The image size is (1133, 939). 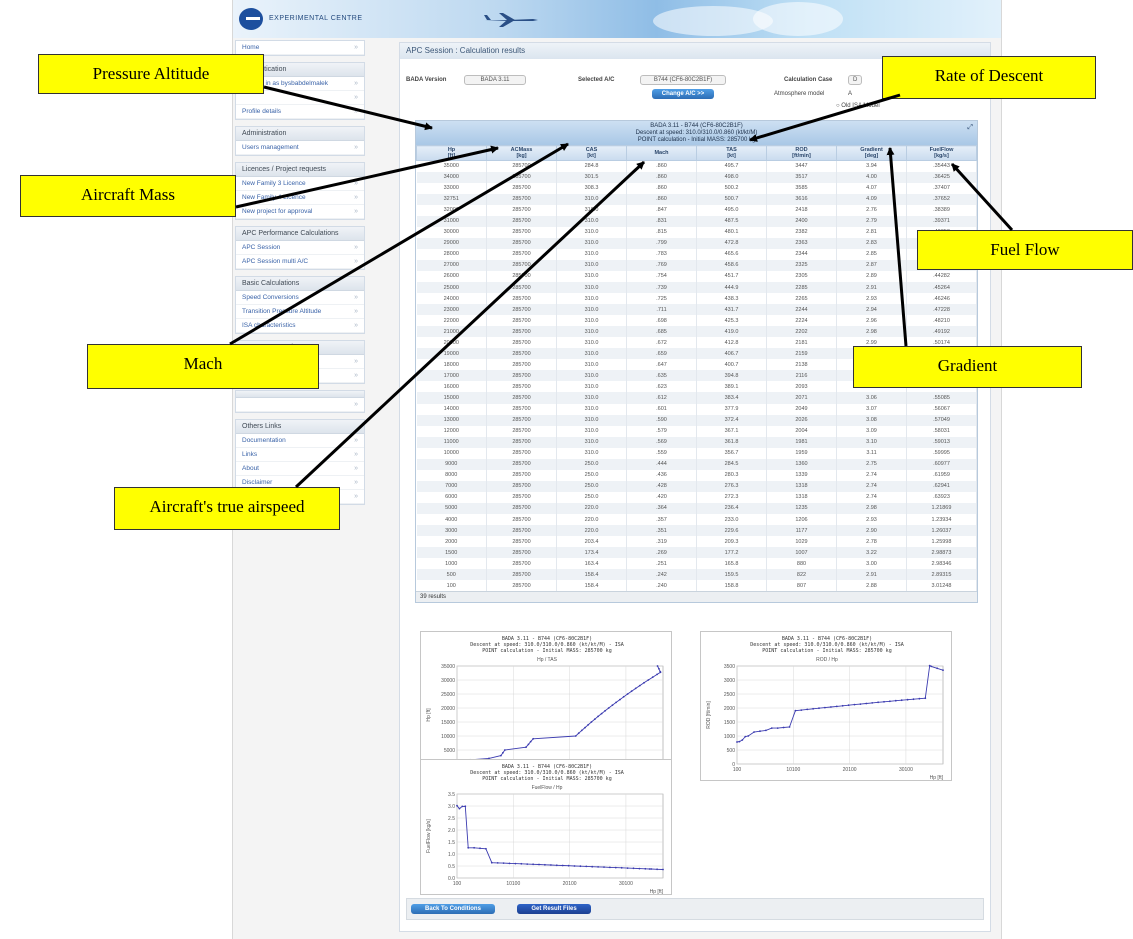 I want to click on sidebar-item: ISA characteristics », so click(x=300, y=326).